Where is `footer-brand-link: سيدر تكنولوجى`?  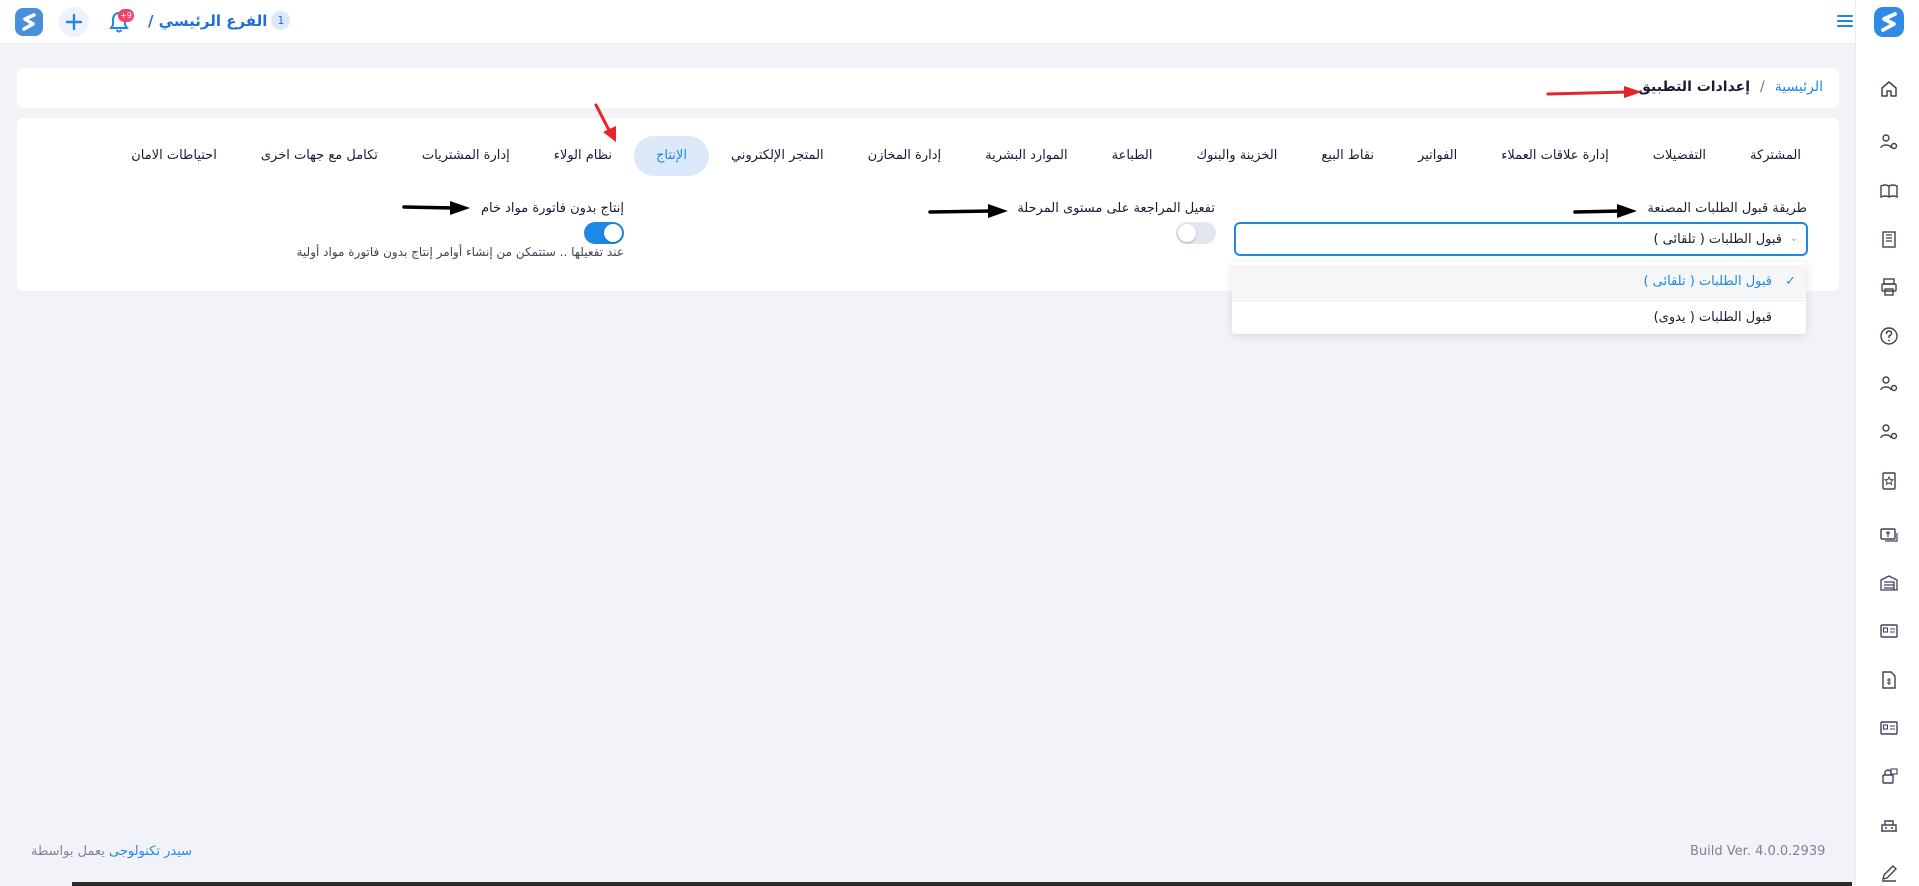
footer-brand-link: سيدر تكنولوجى is located at coordinates (150, 851).